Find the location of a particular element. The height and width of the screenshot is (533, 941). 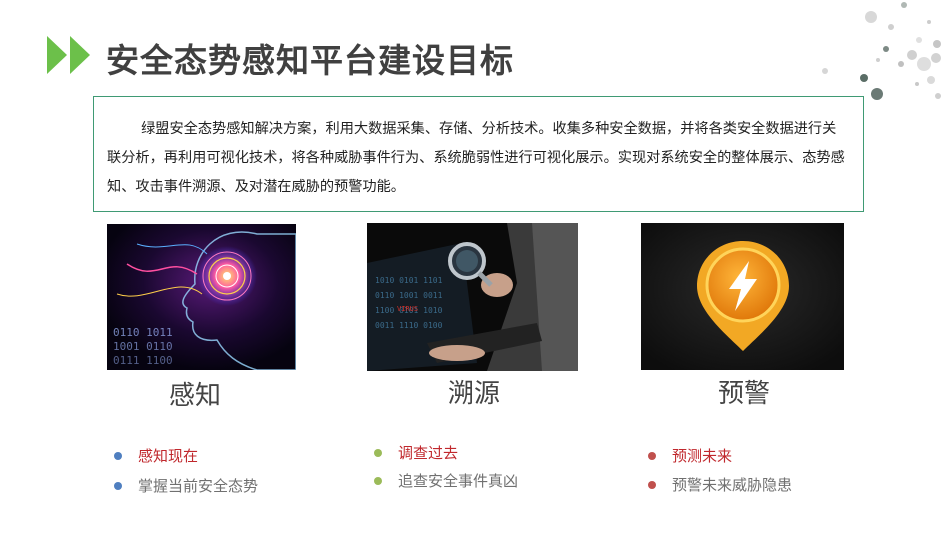

bullet-text: 预测未来 is located at coordinates (702, 456).